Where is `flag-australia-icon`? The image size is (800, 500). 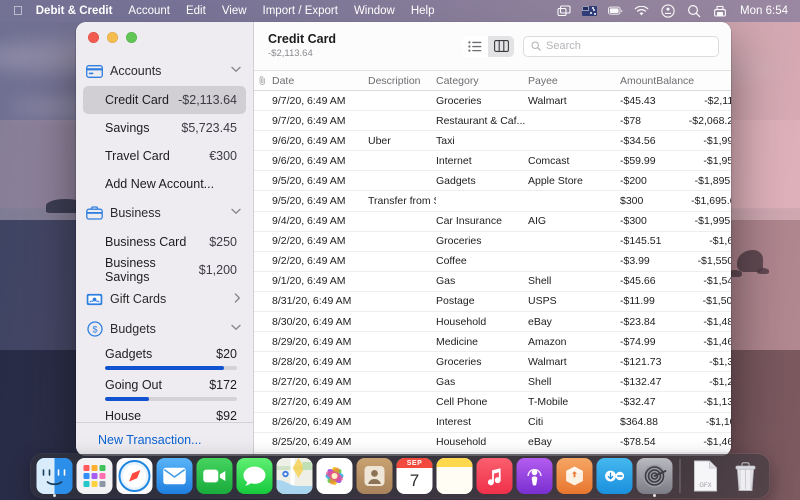 flag-australia-icon is located at coordinates (590, 11).